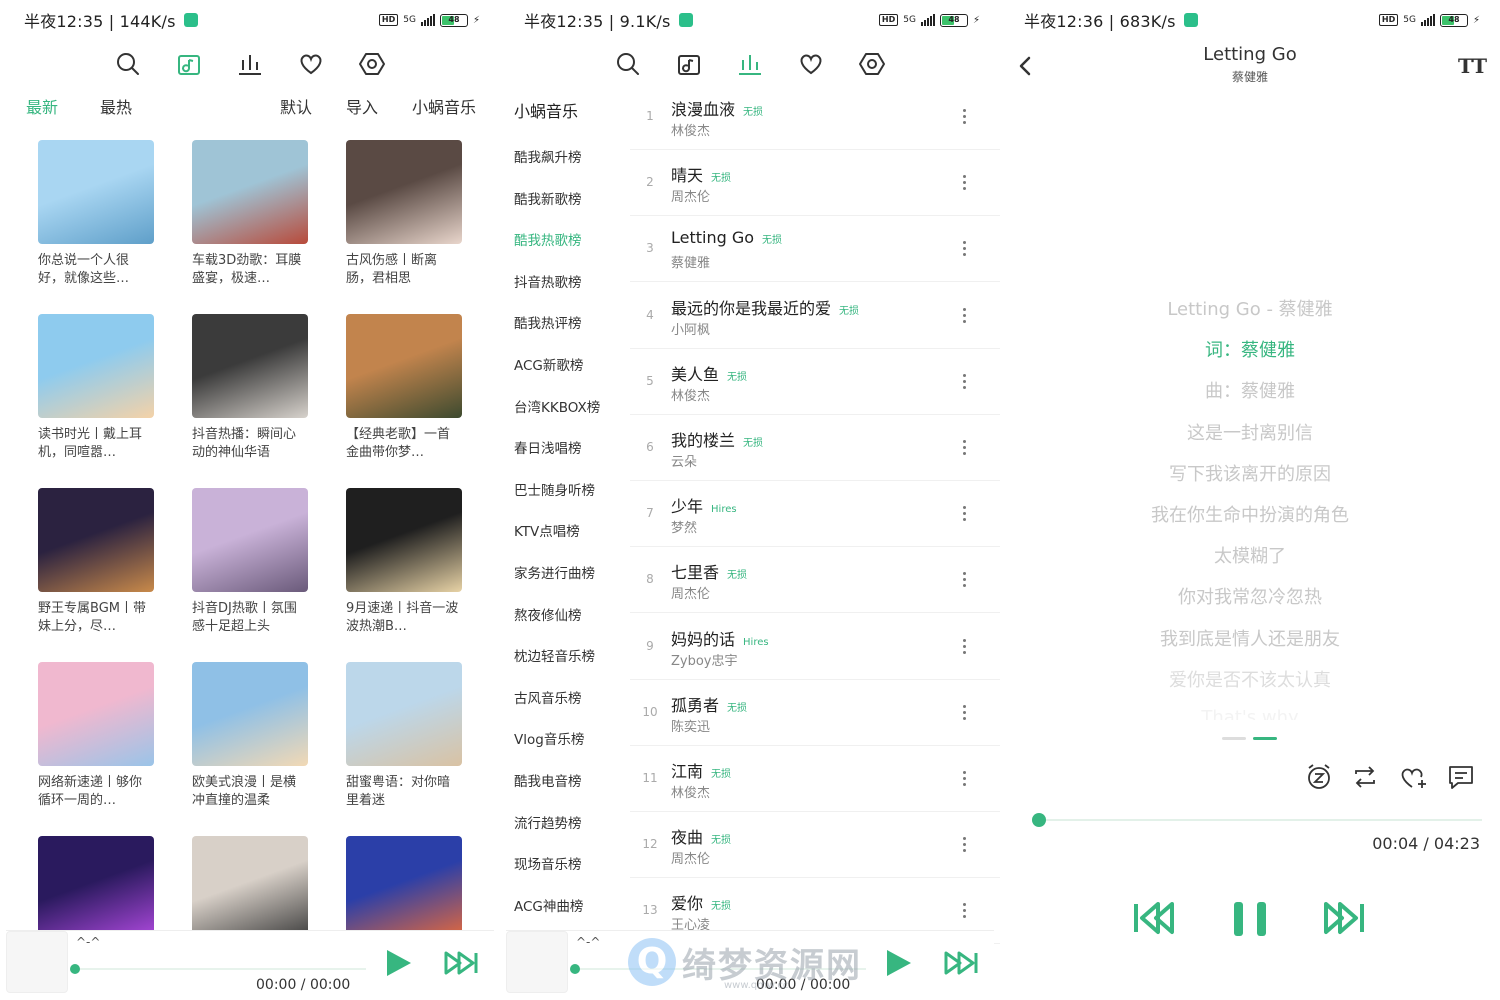 This screenshot has width=1500, height=1000. I want to click on chart-item: 流行趋势榜, so click(548, 822).